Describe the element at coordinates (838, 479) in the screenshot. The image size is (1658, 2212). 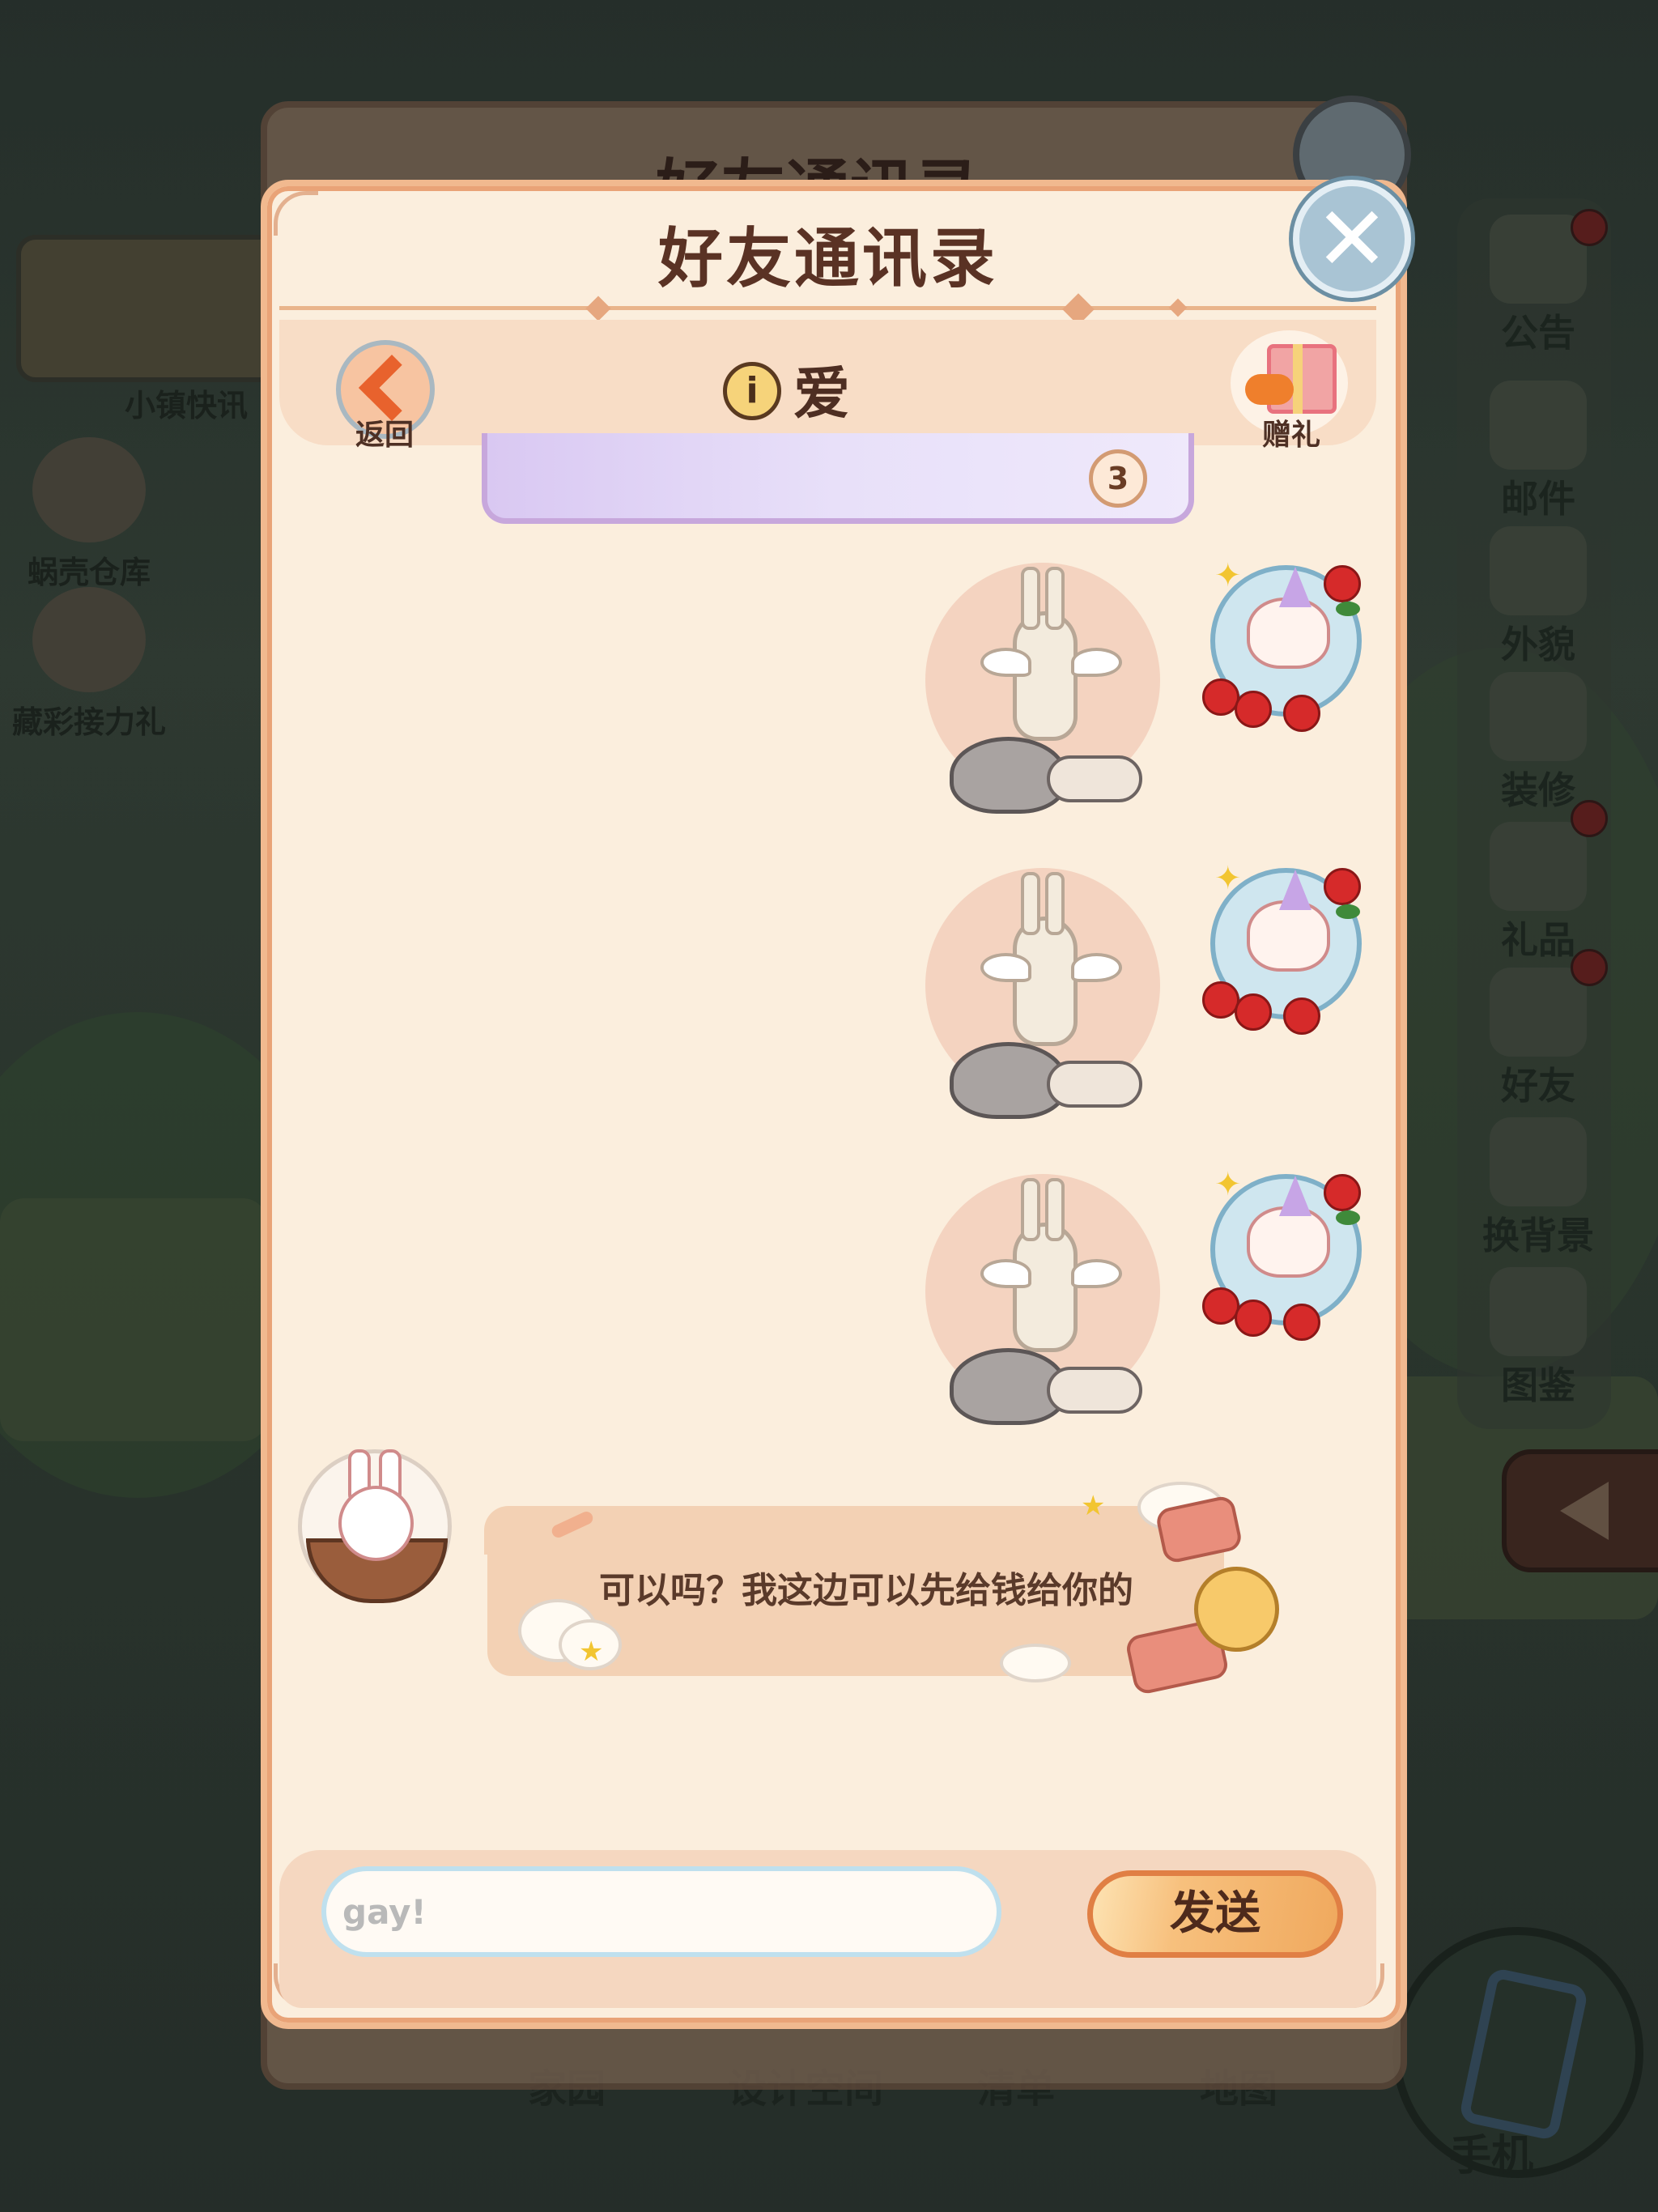
I see `previous-gift-card` at that location.